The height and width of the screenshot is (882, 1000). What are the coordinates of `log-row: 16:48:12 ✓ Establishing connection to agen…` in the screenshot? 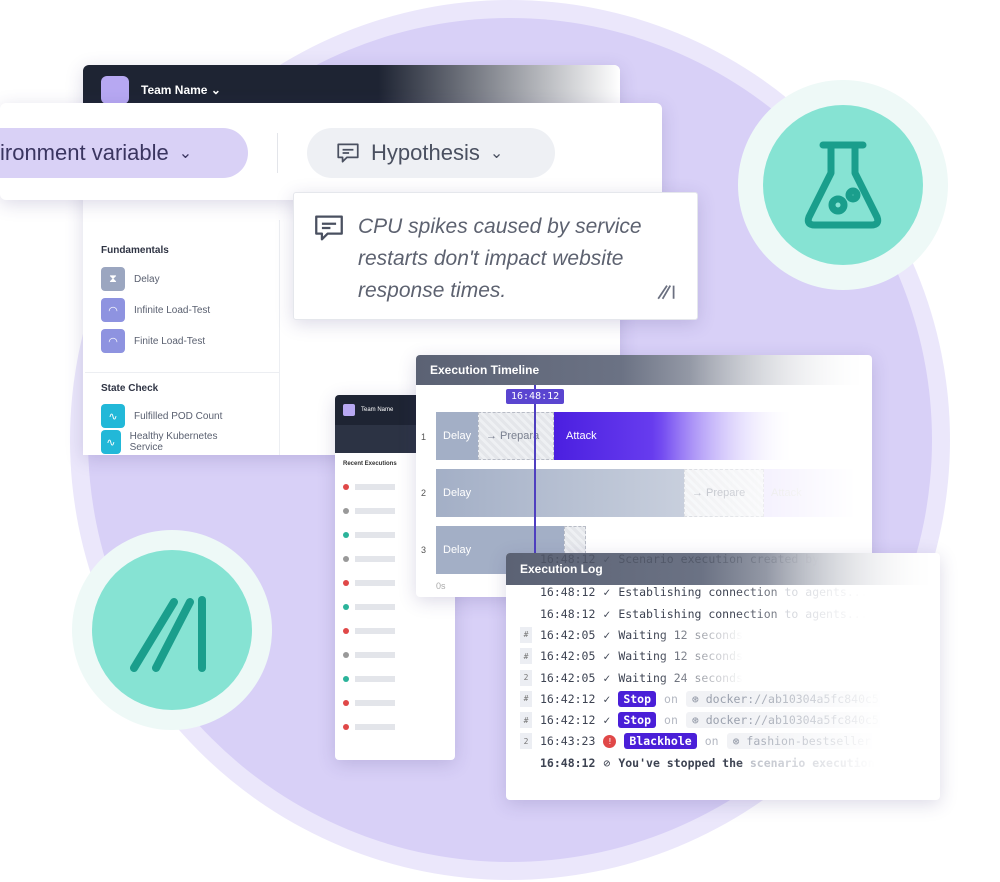 It's located at (694, 592).